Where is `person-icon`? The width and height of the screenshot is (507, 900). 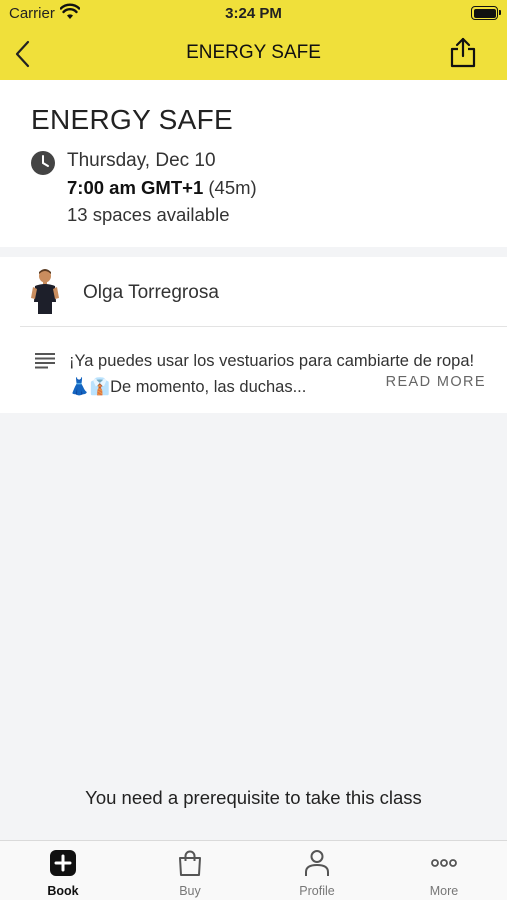 person-icon is located at coordinates (317, 863).